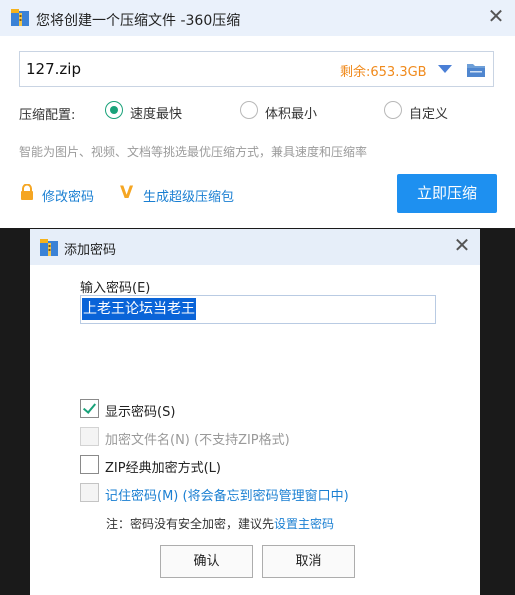 The image size is (515, 595). I want to click on zip-classic-encryption-label: ZIP经典加密方式(L), so click(163, 468).